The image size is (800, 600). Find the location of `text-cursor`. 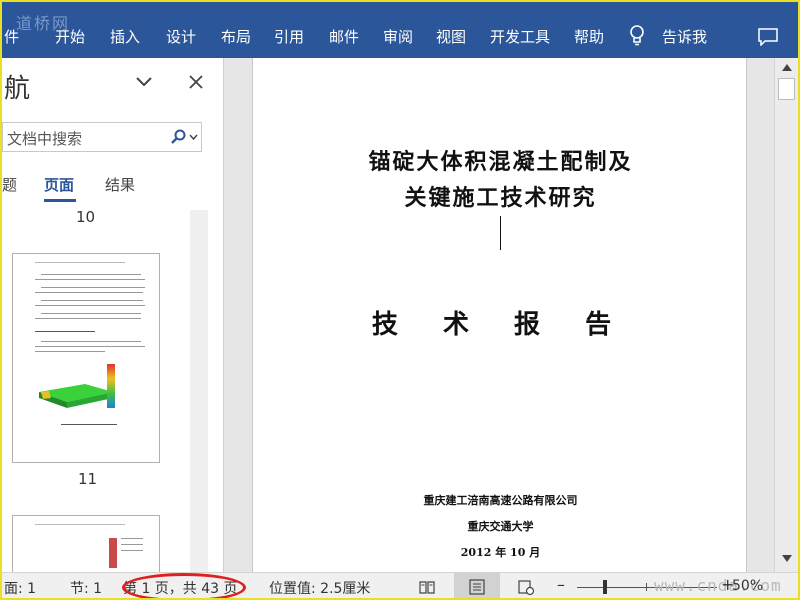

text-cursor is located at coordinates (500, 233).